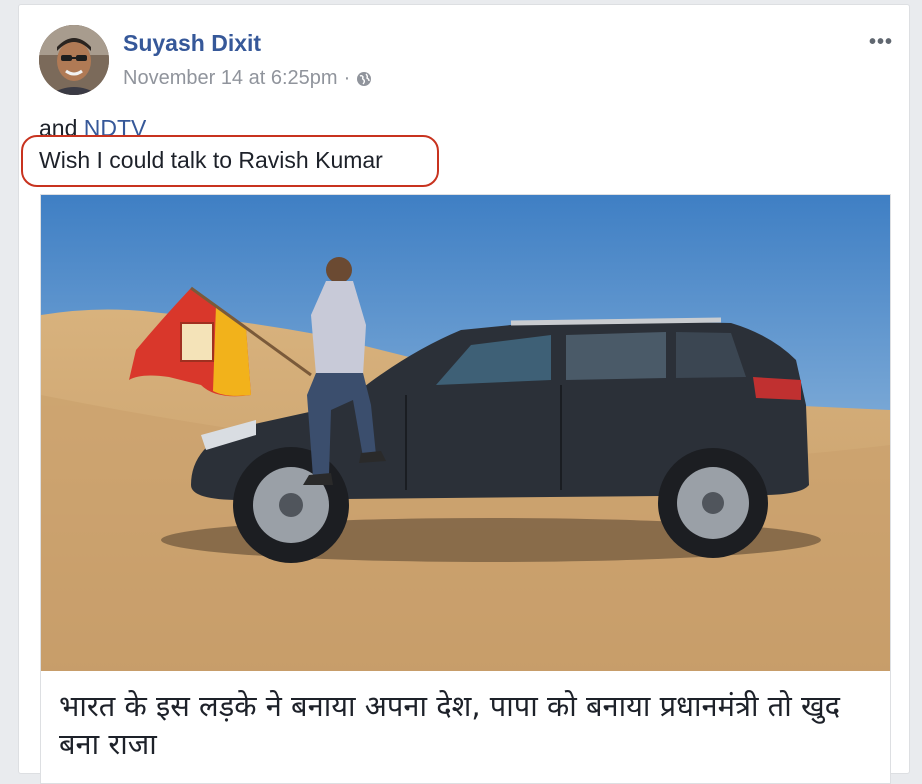  What do you see at coordinates (230, 78) in the screenshot?
I see `post-timestamp: November 14 at 6:25pm` at bounding box center [230, 78].